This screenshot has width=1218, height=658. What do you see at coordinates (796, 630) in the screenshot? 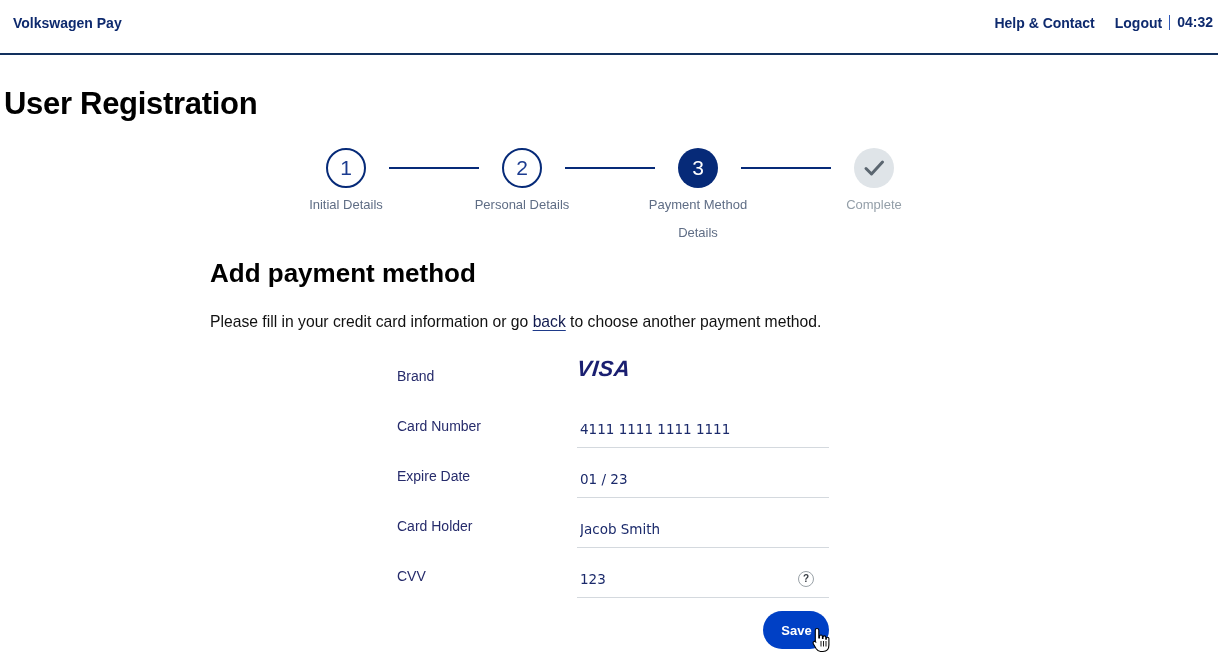
I see `save-button: Save` at bounding box center [796, 630].